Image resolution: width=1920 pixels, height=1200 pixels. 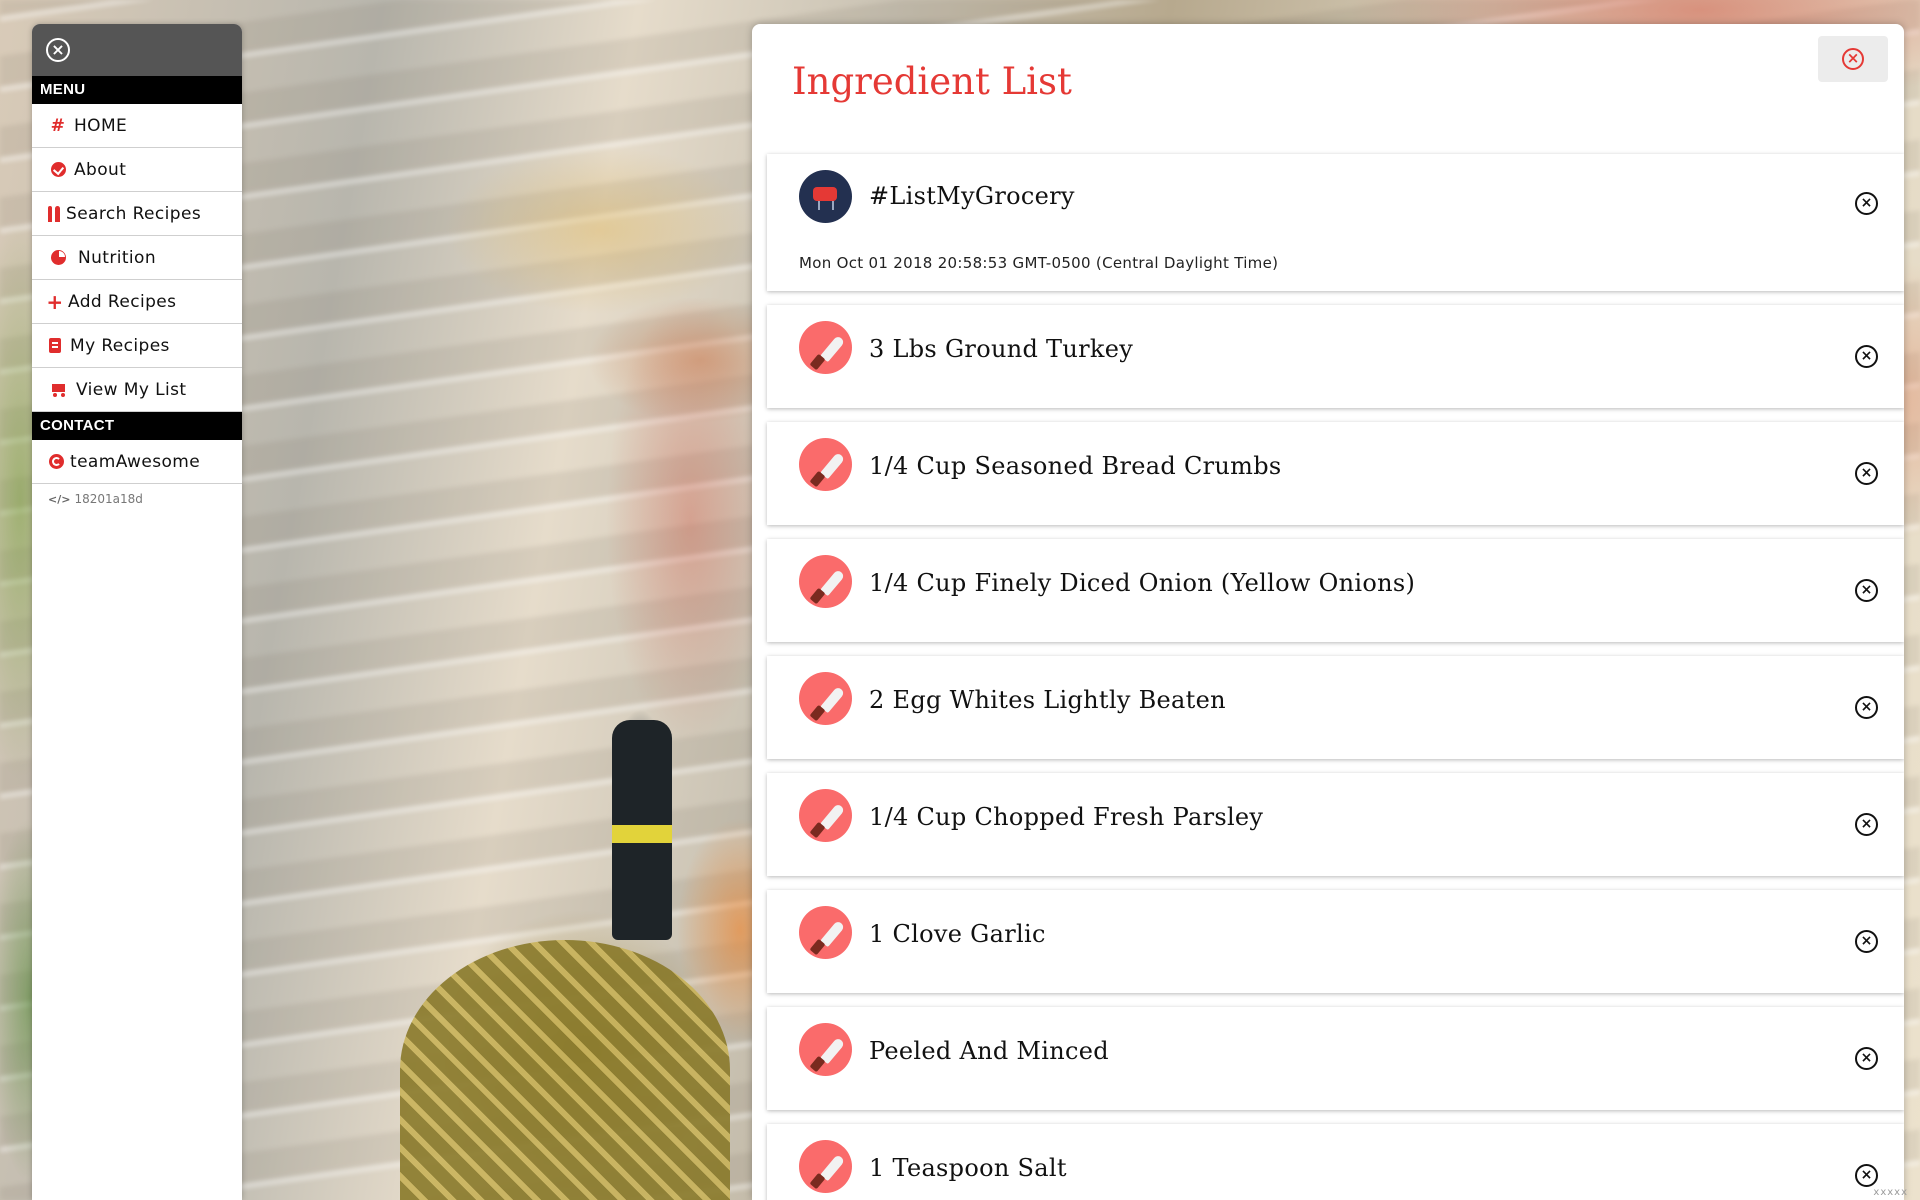 What do you see at coordinates (59, 499) in the screenshot?
I see `code-icon: </>` at bounding box center [59, 499].